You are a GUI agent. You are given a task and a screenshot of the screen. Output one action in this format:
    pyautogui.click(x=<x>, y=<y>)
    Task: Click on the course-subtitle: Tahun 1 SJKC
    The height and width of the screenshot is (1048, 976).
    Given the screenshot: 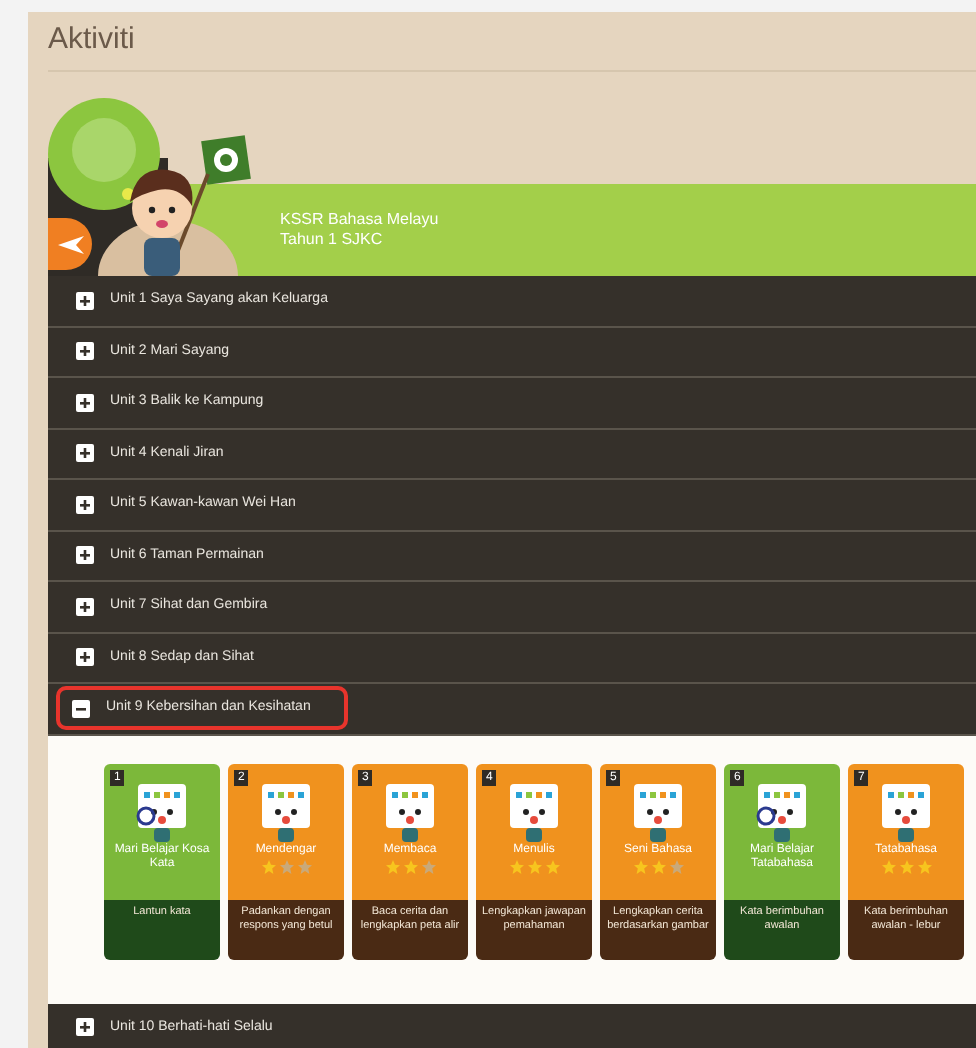 What is the action you would take?
    pyautogui.click(x=332, y=240)
    